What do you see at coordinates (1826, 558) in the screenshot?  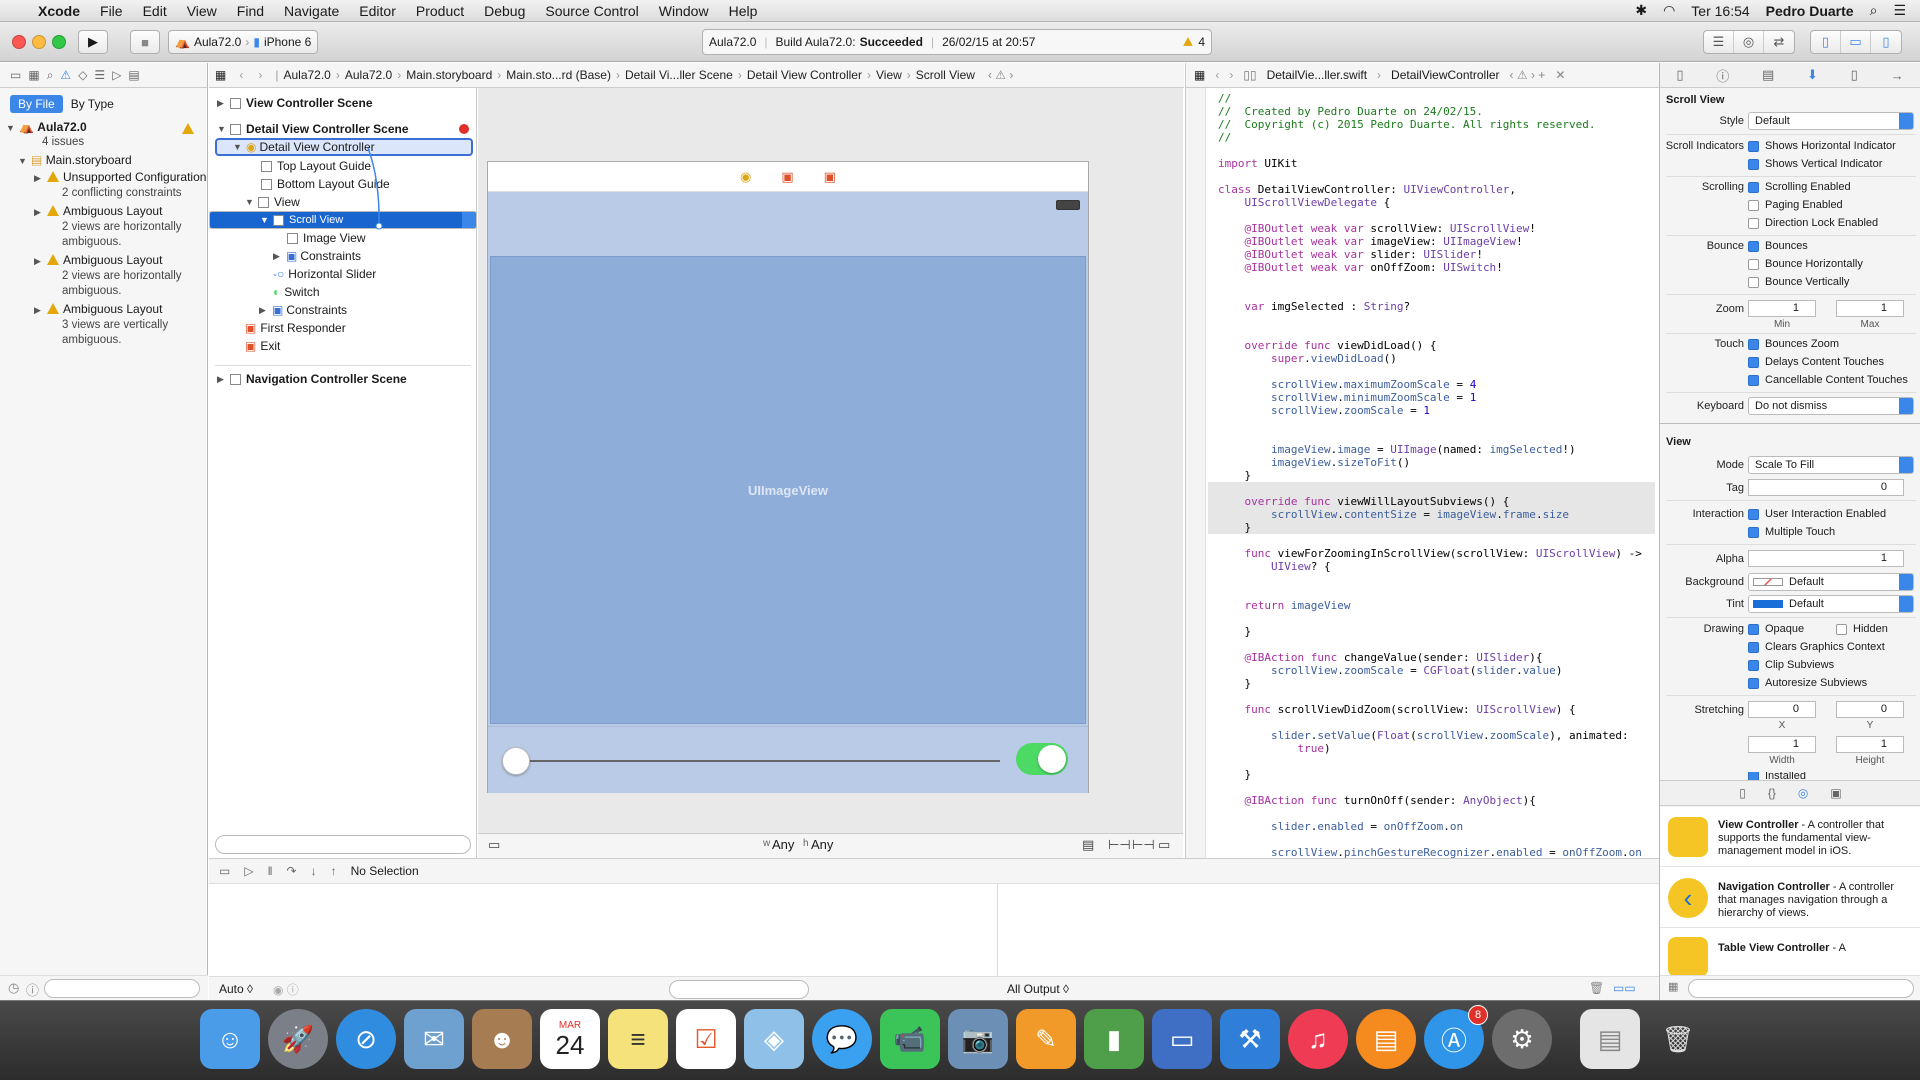 I see `alpha-field: 1` at bounding box center [1826, 558].